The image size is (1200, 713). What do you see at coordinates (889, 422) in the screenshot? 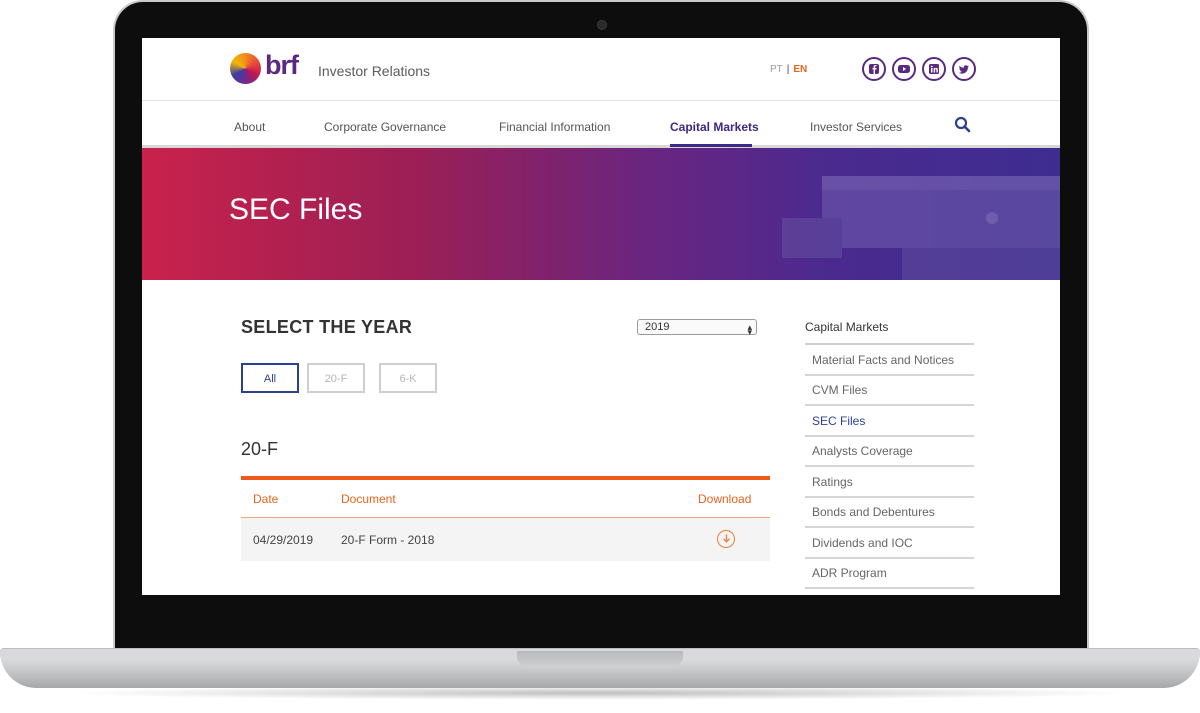
I see `sidebar-item-sec-files: SEC Files` at bounding box center [889, 422].